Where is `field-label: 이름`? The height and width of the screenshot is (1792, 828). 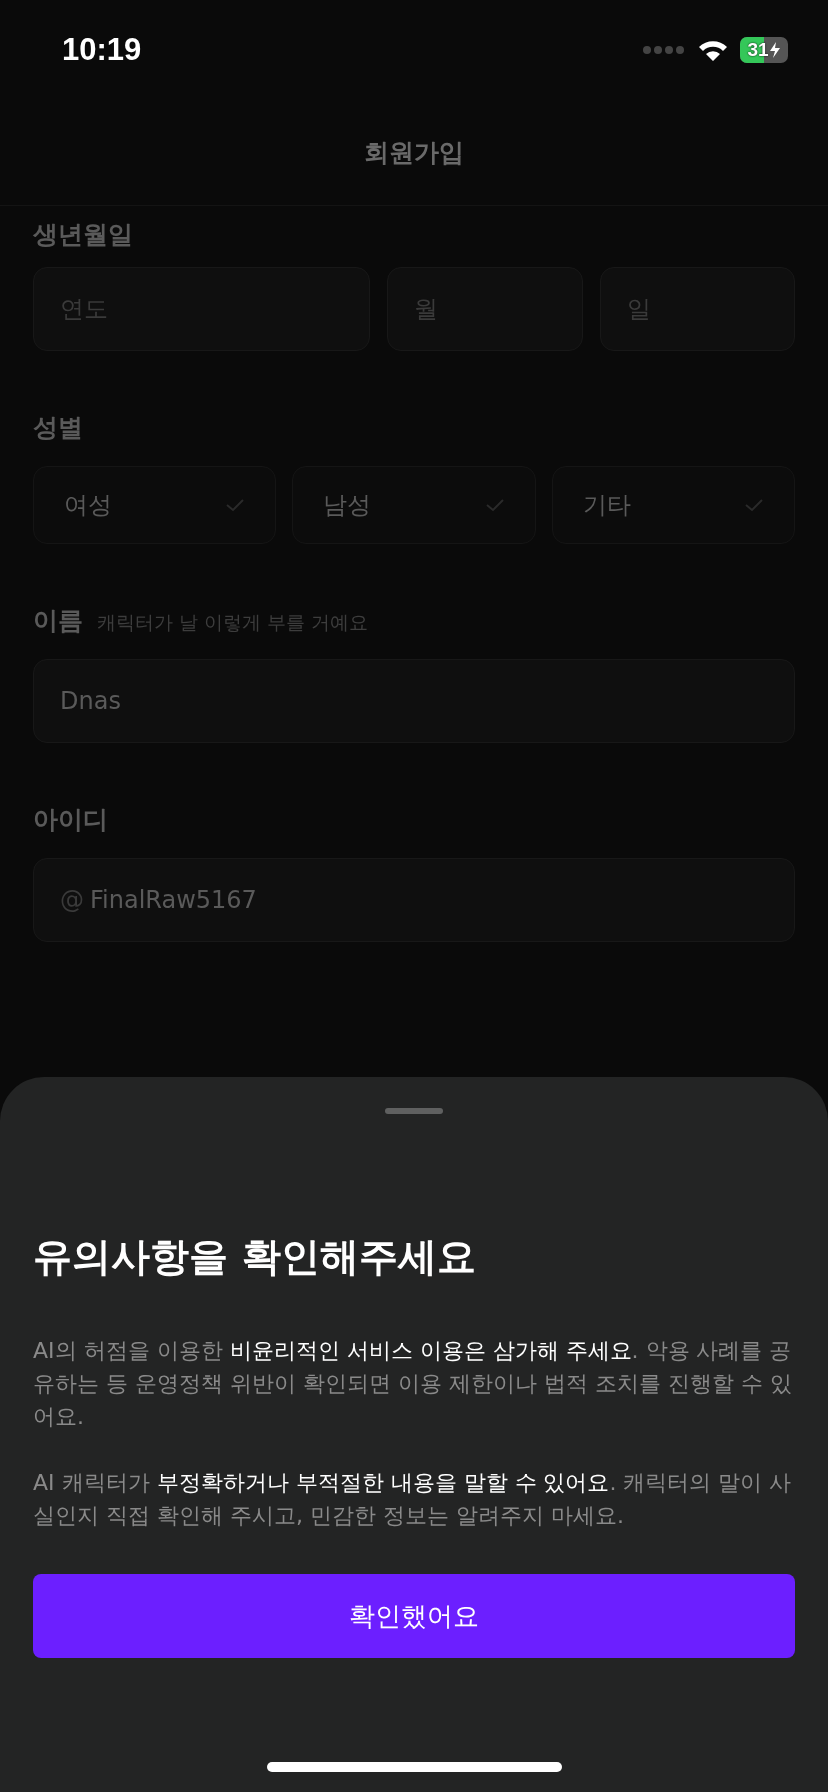
field-label: 이름 is located at coordinates (58, 621).